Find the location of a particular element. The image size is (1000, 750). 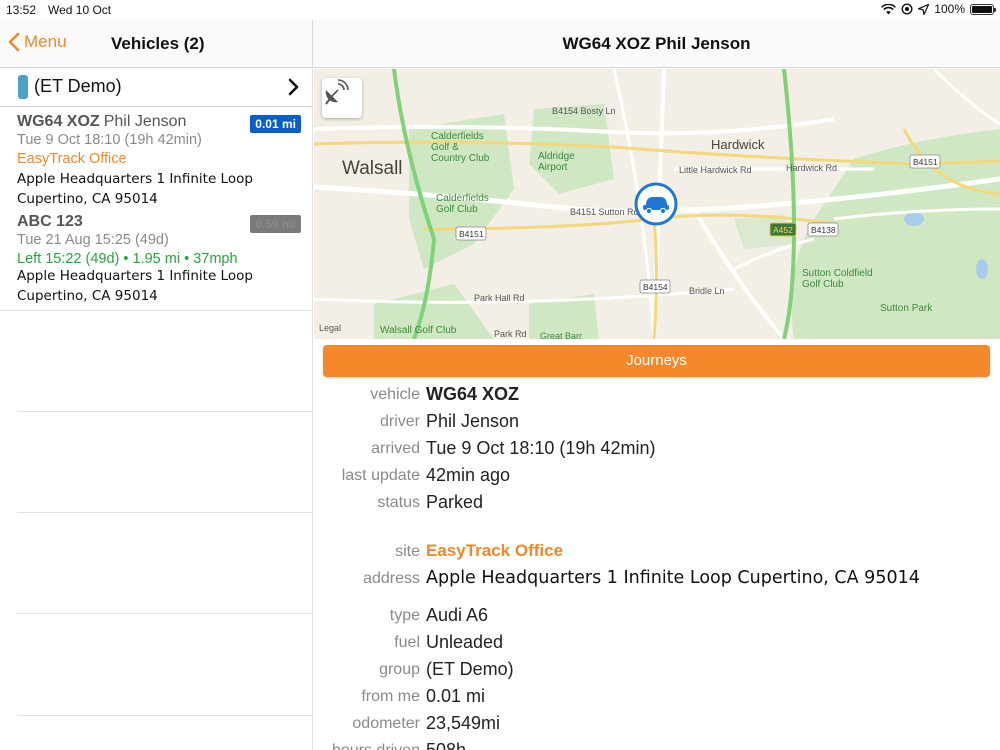

map-label-bridle-ln: Bridle Ln is located at coordinates (707, 291).